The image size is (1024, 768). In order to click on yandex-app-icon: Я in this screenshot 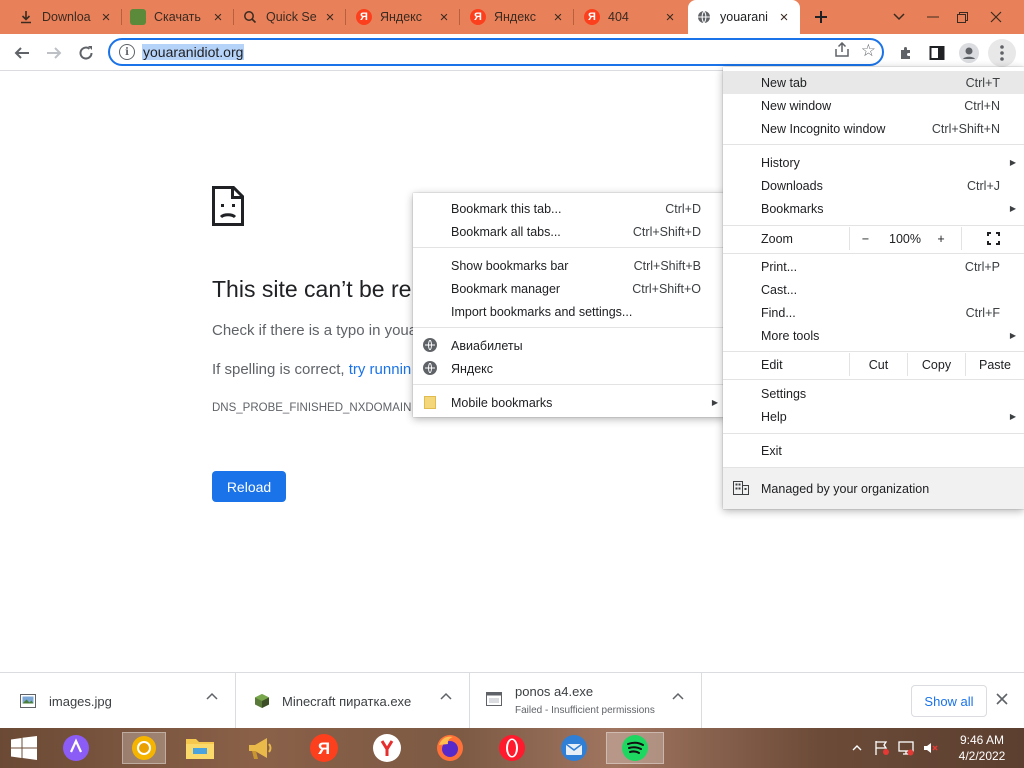, I will do `click(324, 748)`.